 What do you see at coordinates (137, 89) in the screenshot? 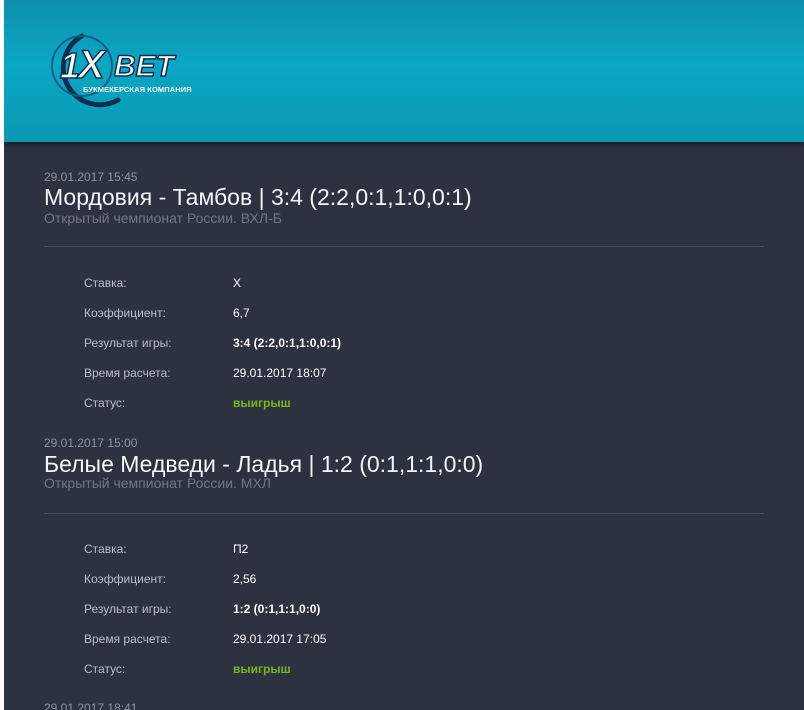
I see `brand-subtitle: БУКМЕКЕРСКАЯ КОМПАНИЯ` at bounding box center [137, 89].